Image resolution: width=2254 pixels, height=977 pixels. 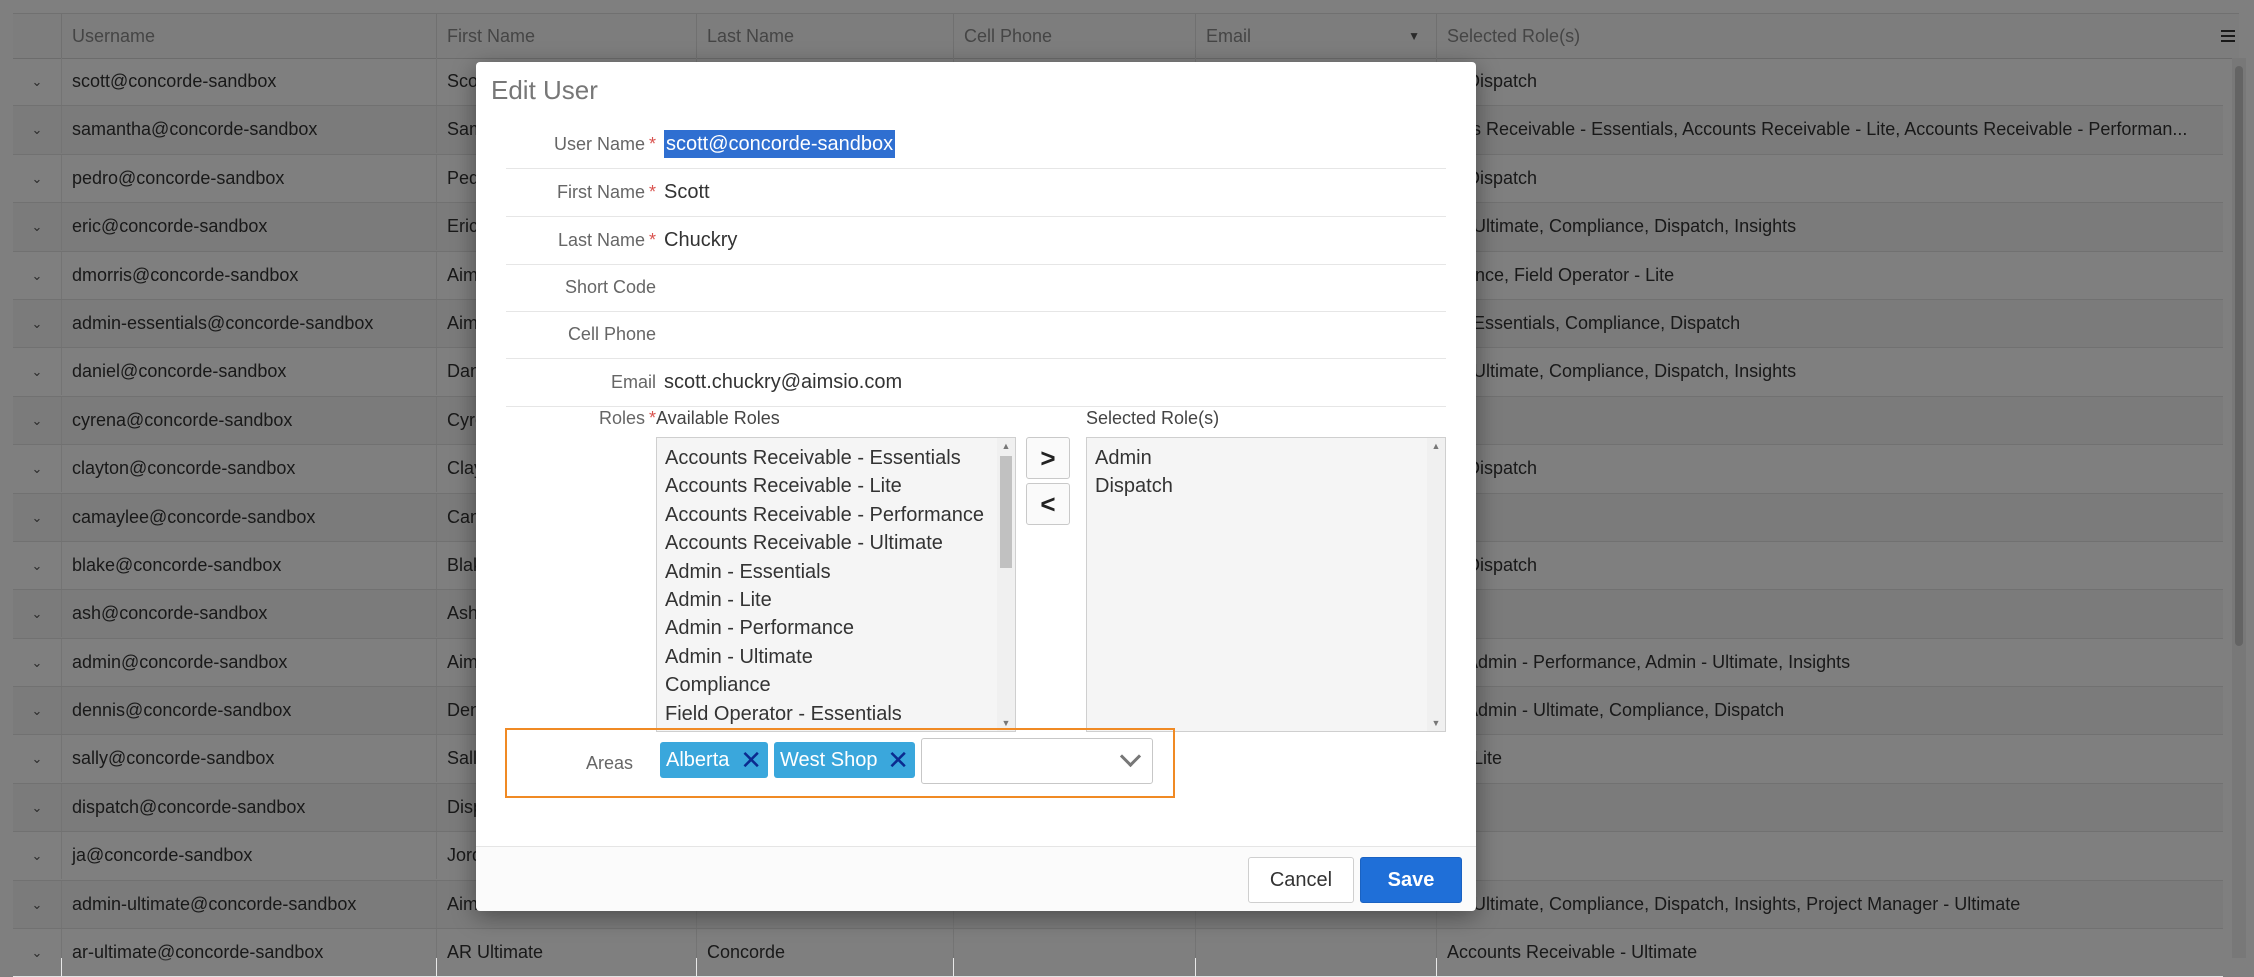 What do you see at coordinates (601, 240) in the screenshot?
I see `last-name-label-text: Last Name` at bounding box center [601, 240].